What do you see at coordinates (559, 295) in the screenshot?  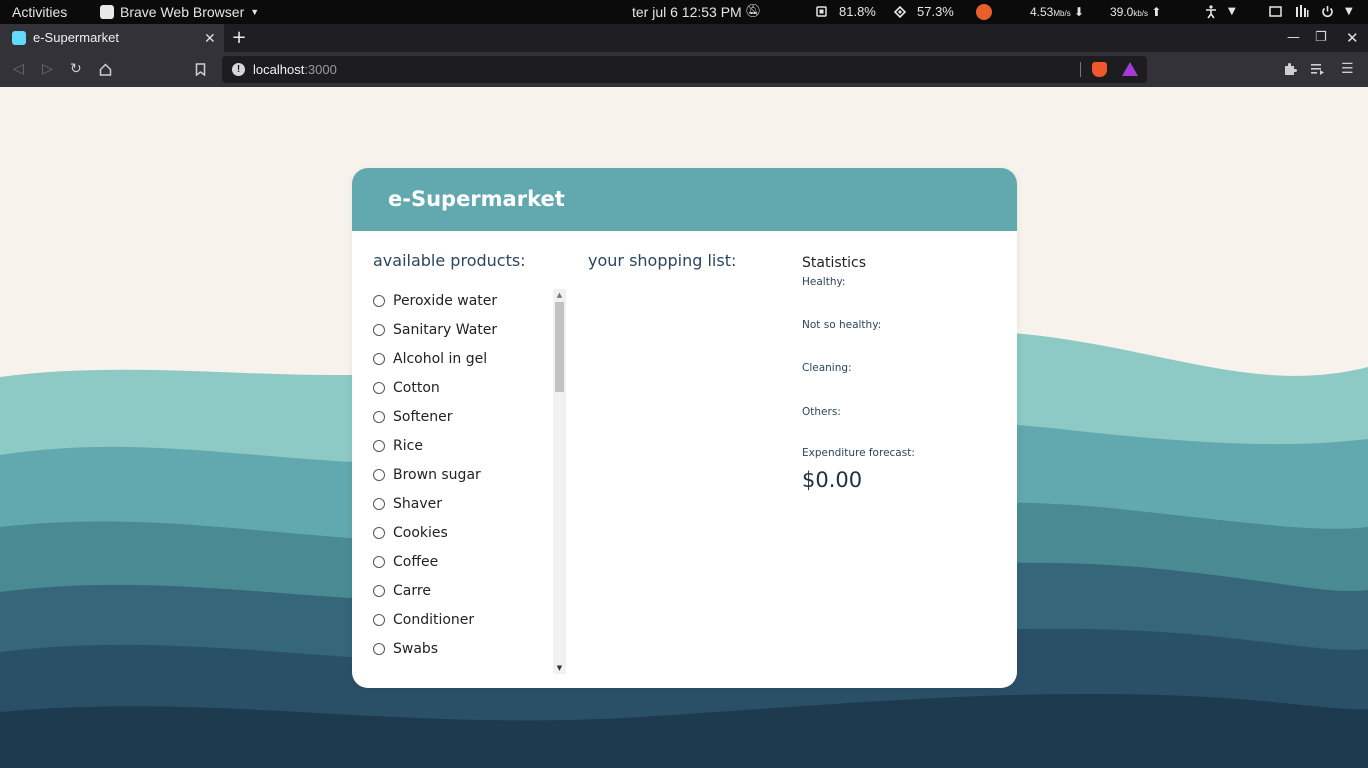 I see `scroll-up-arrow-icon: ▲` at bounding box center [559, 295].